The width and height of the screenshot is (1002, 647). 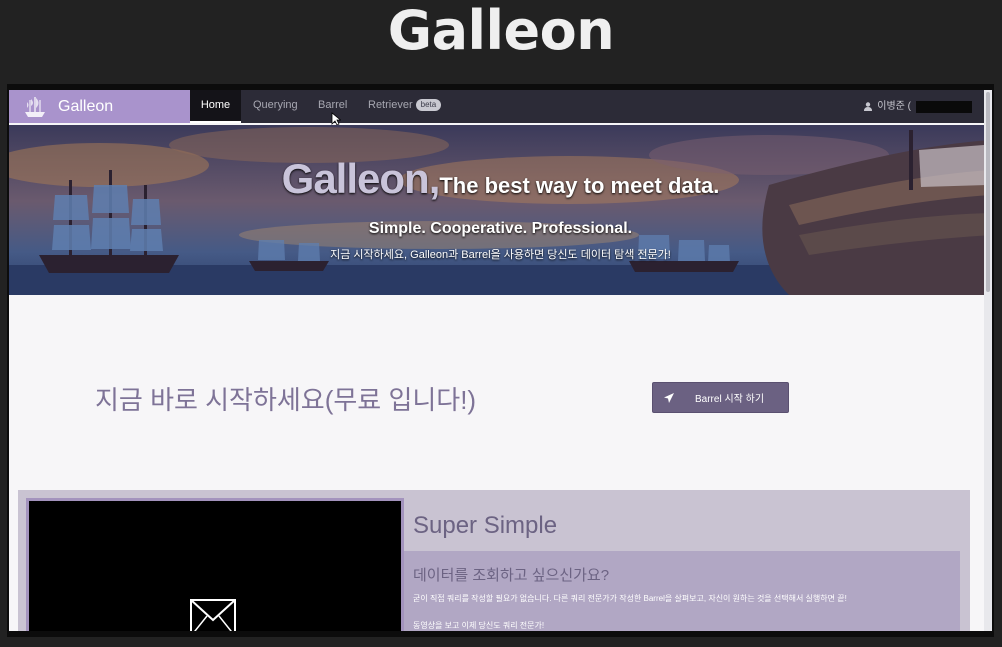 I want to click on nav-retriever: Retriever beta, so click(x=405, y=106).